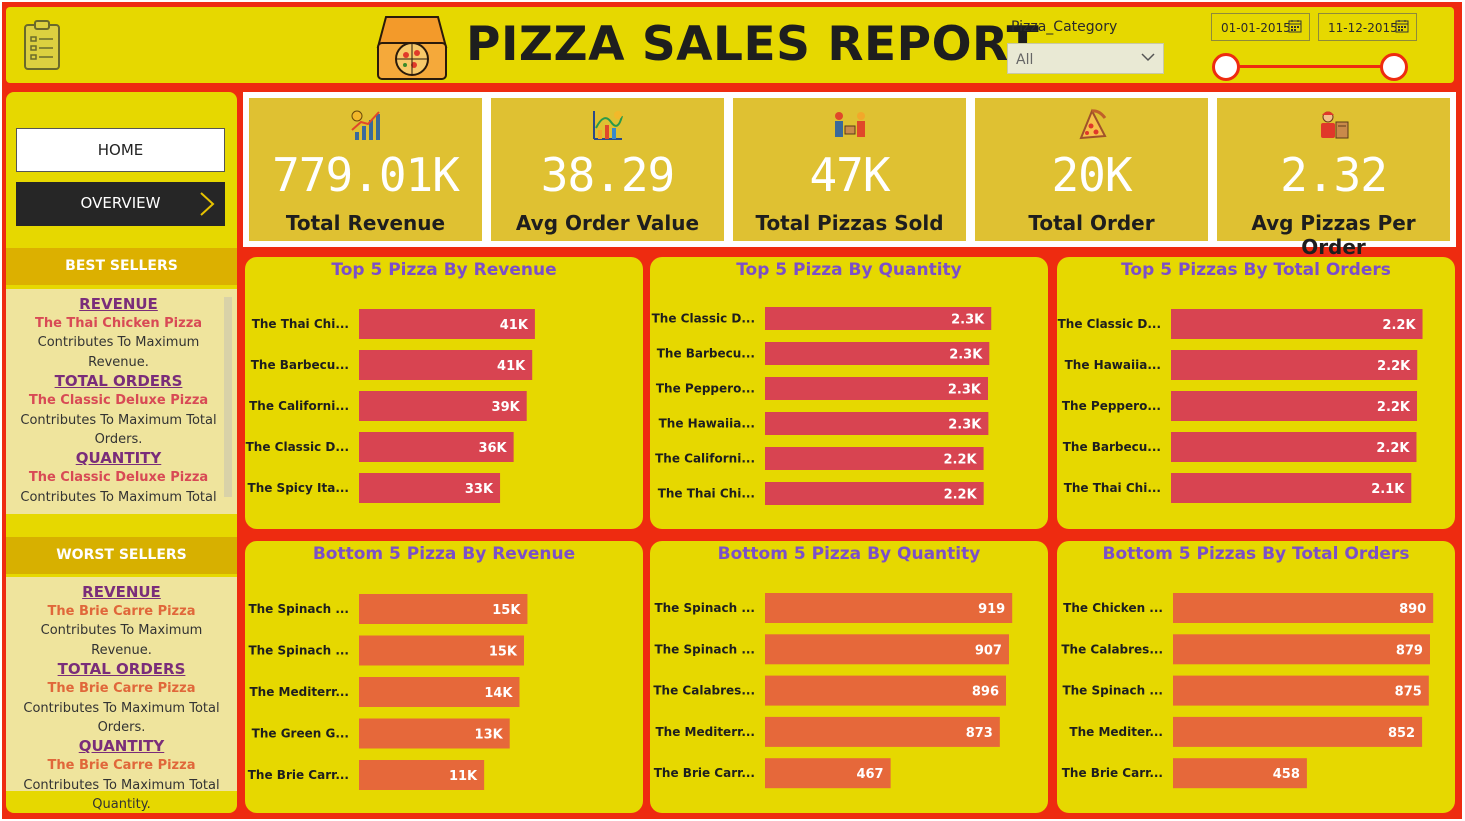 The width and height of the screenshot is (1465, 821). I want to click on kpi-label: Total Revenue, so click(365, 223).